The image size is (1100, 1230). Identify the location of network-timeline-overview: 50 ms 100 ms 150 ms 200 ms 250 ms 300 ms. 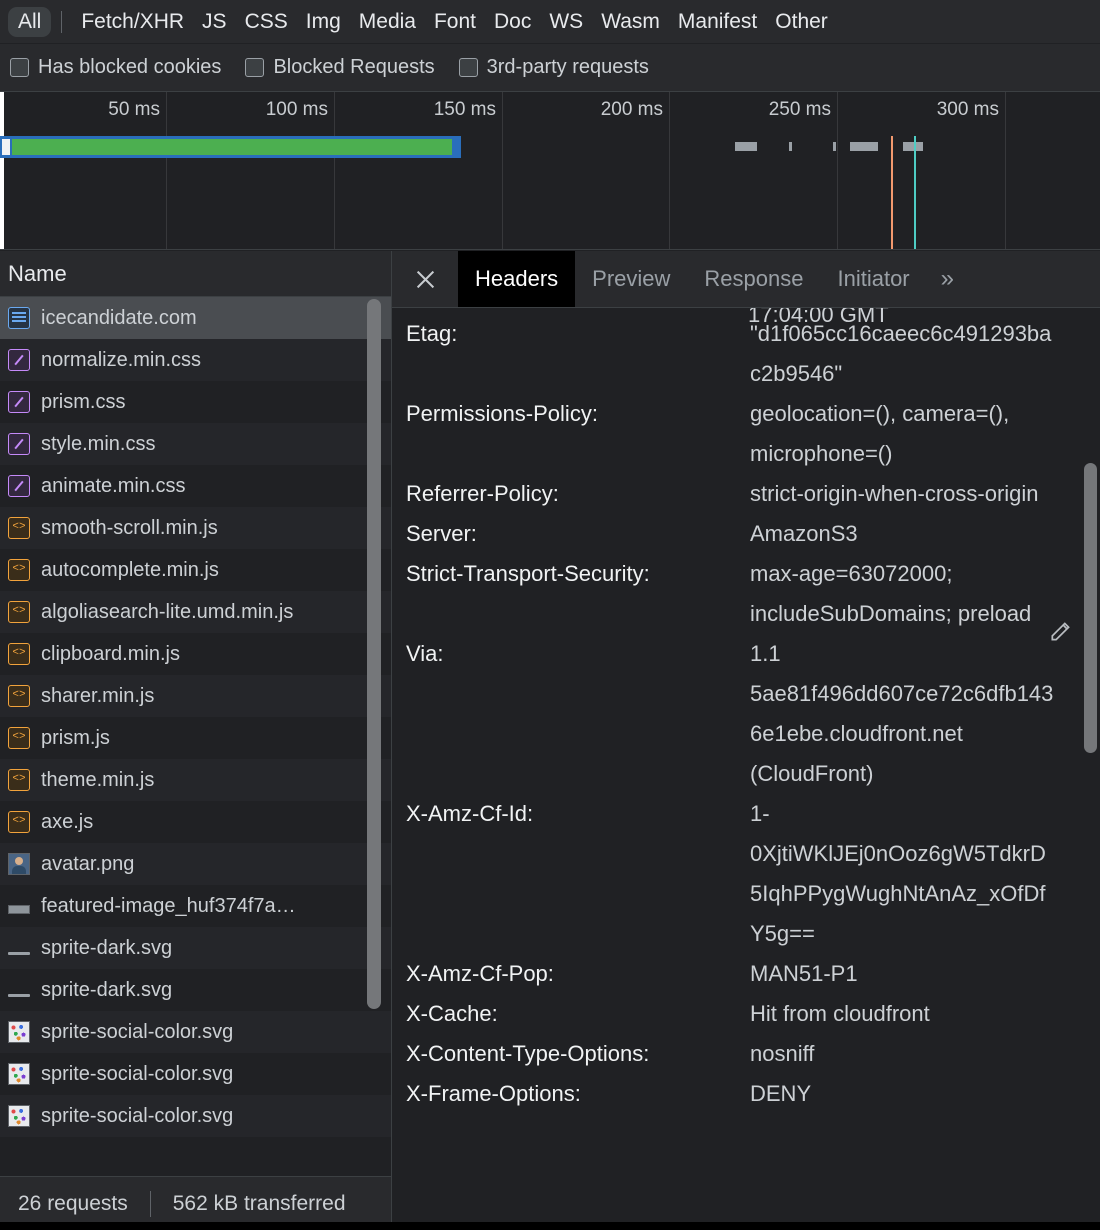
(550, 171).